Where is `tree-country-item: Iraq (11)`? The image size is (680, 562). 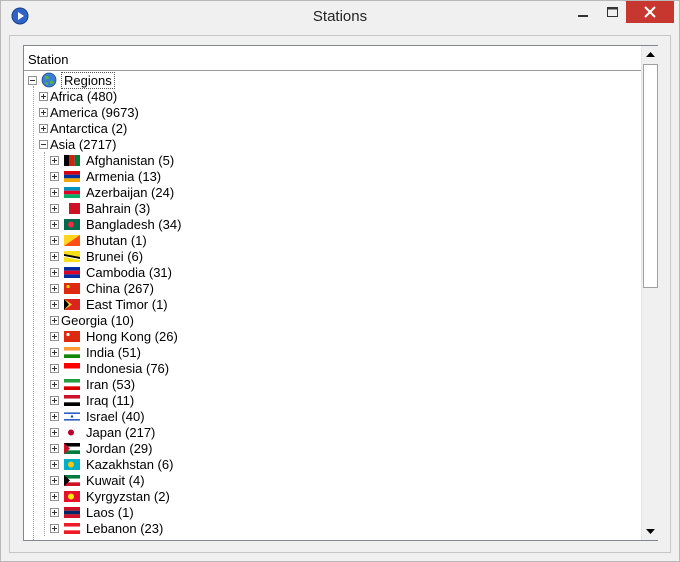 tree-country-item: Iraq (11) is located at coordinates (92, 400).